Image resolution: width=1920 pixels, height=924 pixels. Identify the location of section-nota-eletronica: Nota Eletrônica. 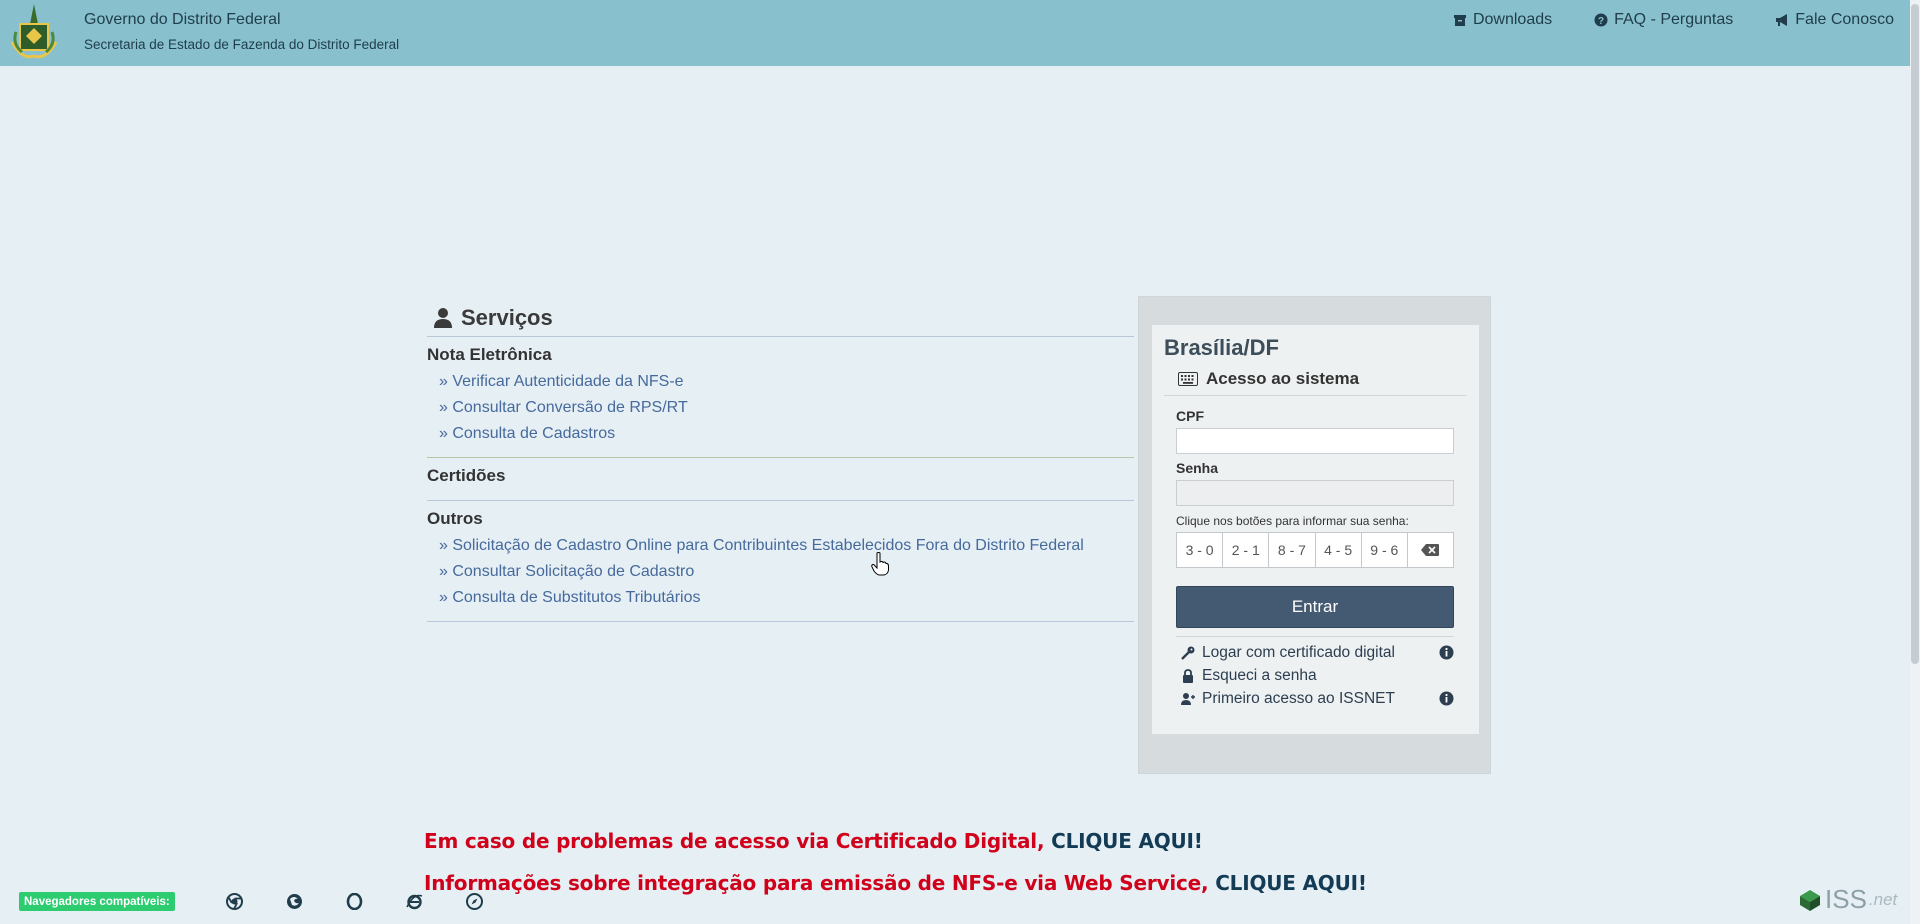
(489, 354).